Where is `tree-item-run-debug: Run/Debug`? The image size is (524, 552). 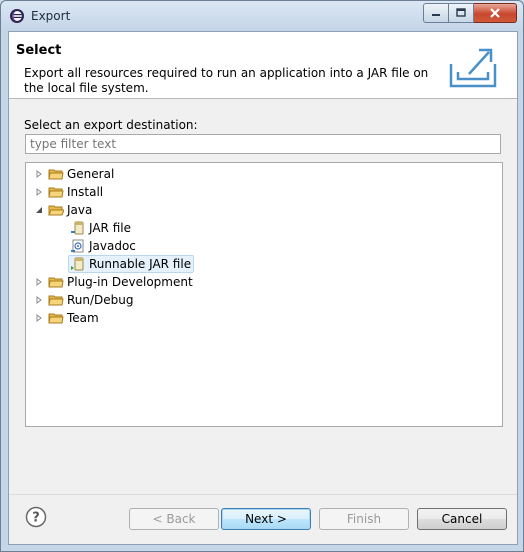 tree-item-run-debug: Run/Debug is located at coordinates (84, 300).